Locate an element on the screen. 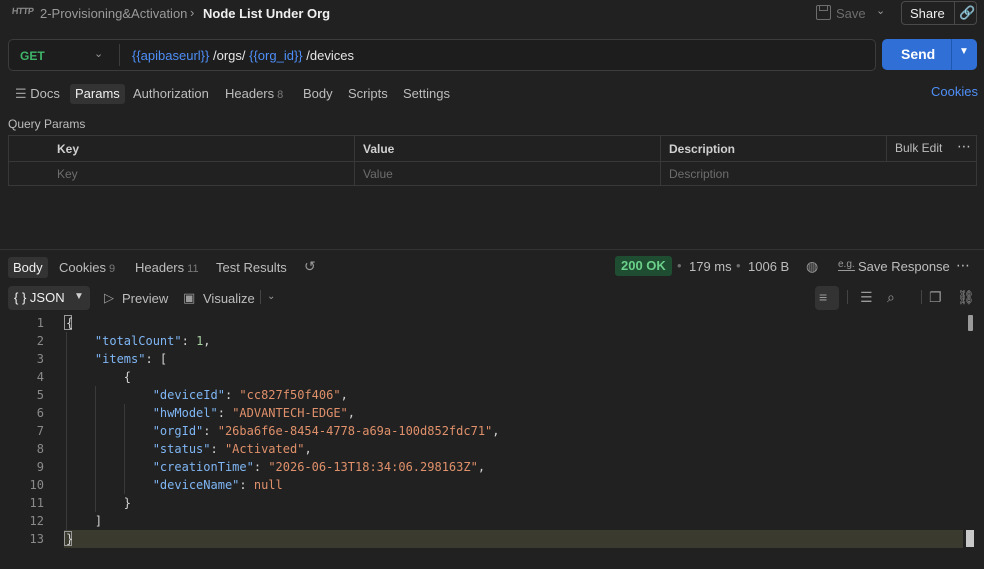  column-header-value: Value is located at coordinates (379, 149).